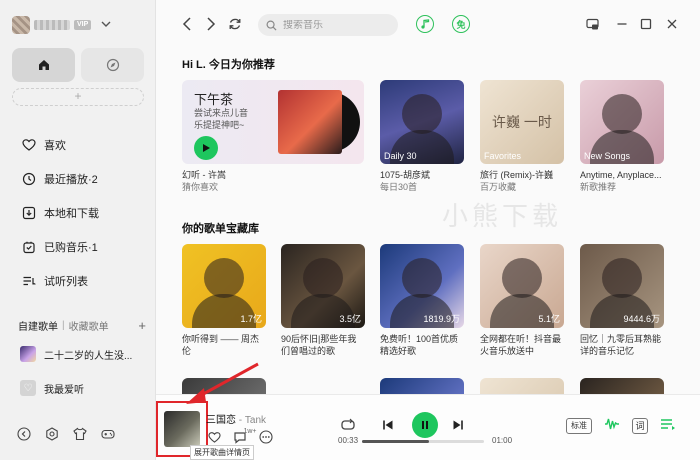  I want to click on card-caption: 全网都在听！抖音最火音乐放送中, so click(521, 345).